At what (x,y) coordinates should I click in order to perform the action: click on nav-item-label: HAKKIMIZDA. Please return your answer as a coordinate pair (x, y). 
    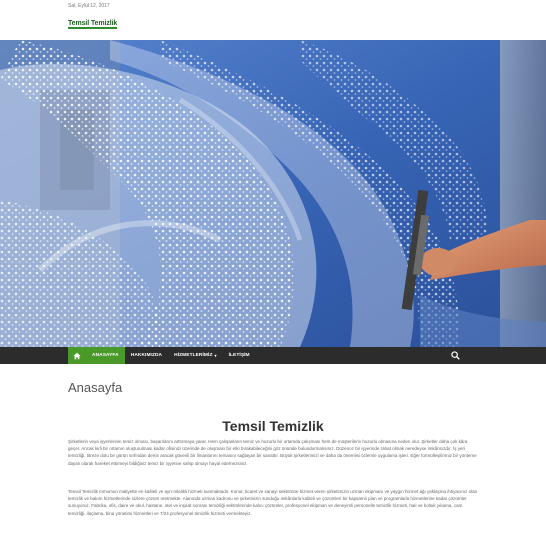
    Looking at the image, I should click on (146, 355).